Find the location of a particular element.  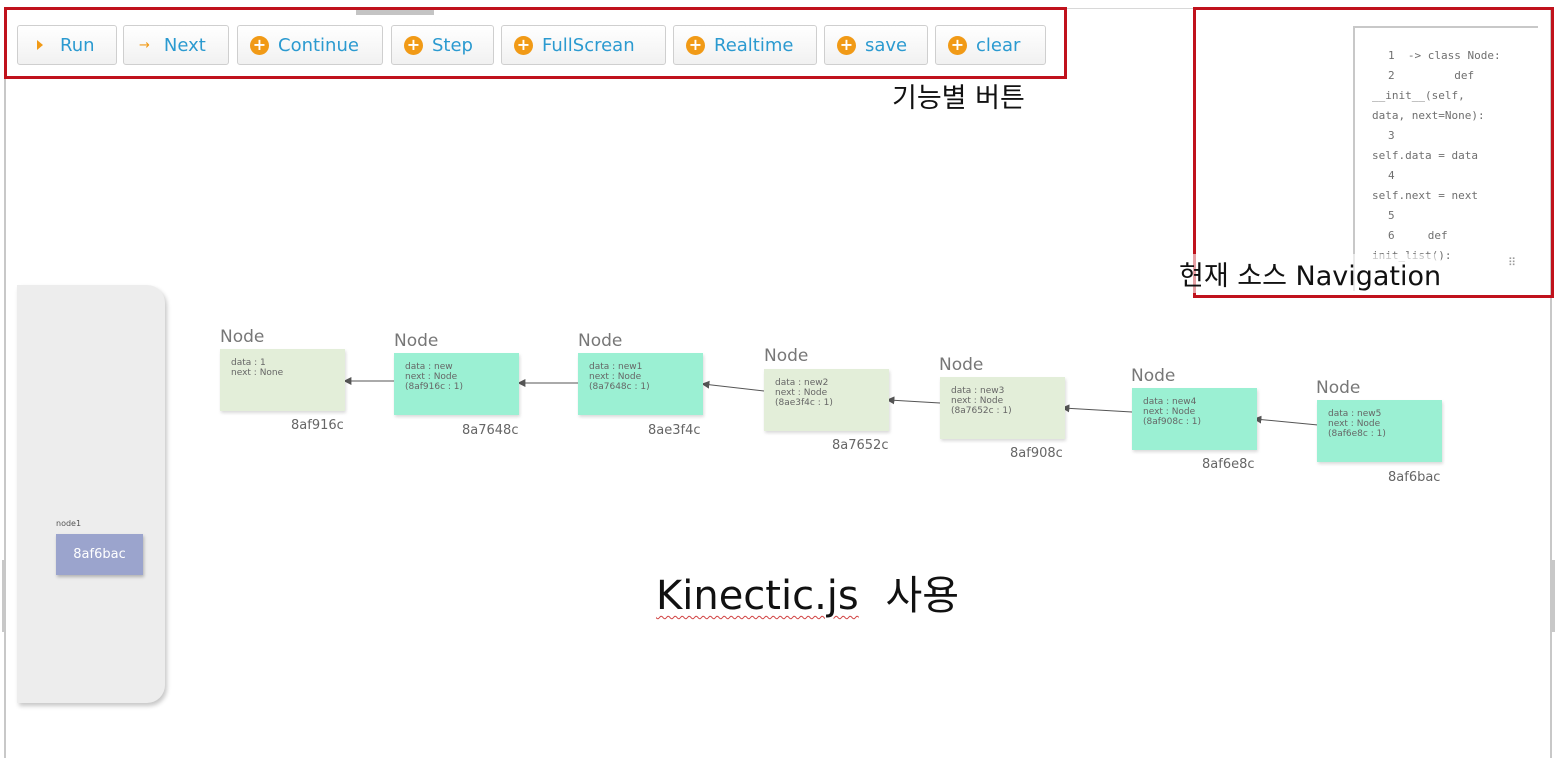

node-ref: (8a7652c : 1) is located at coordinates (981, 411).